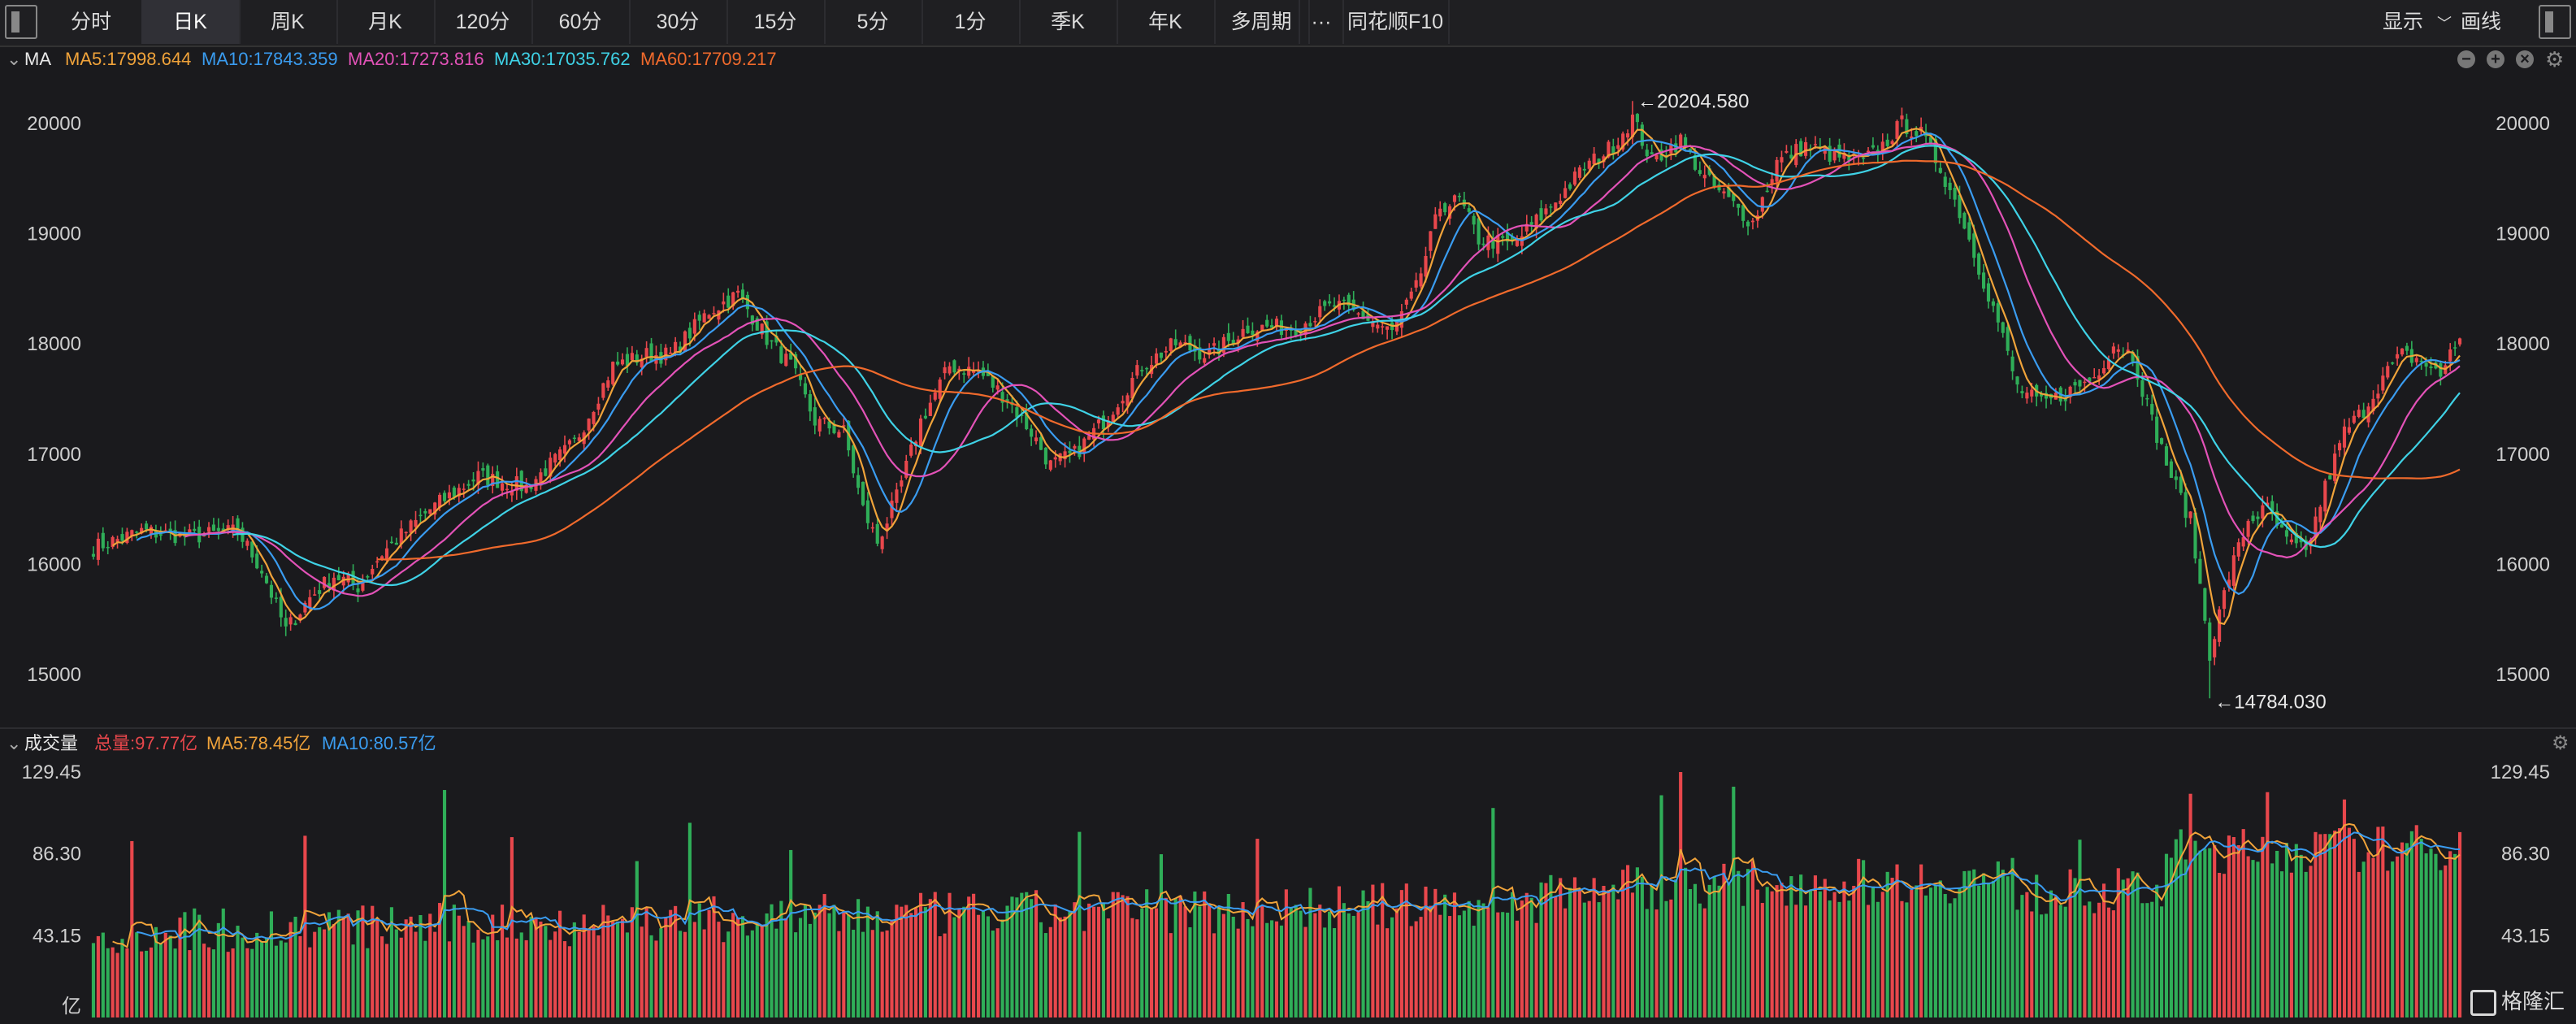 This screenshot has width=2576, height=1024. I want to click on tab-9: 5分, so click(874, 22).